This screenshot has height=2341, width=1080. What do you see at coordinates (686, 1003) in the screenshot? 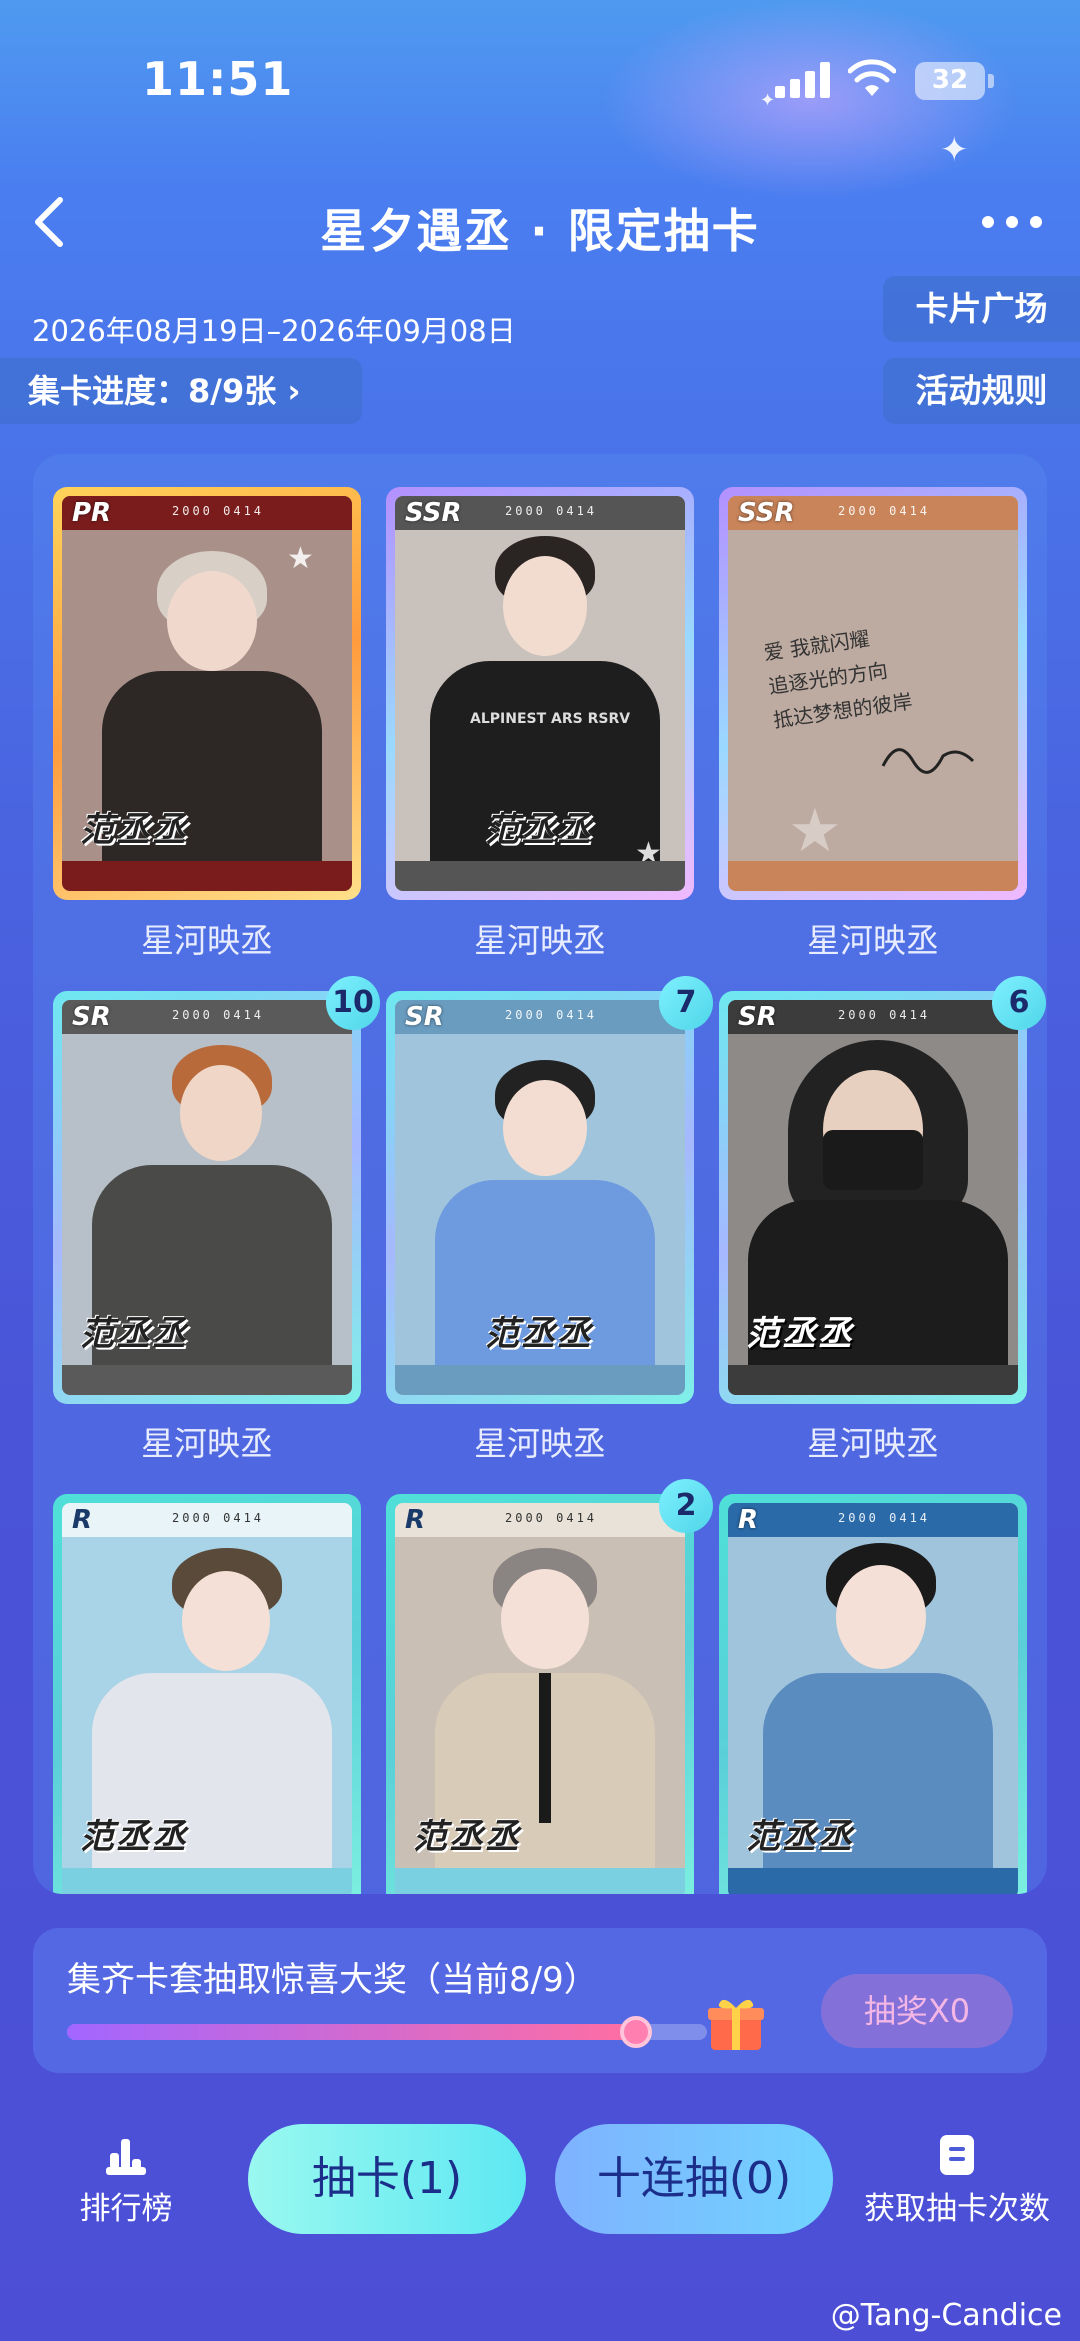
I see `card-count-badge: 7` at bounding box center [686, 1003].